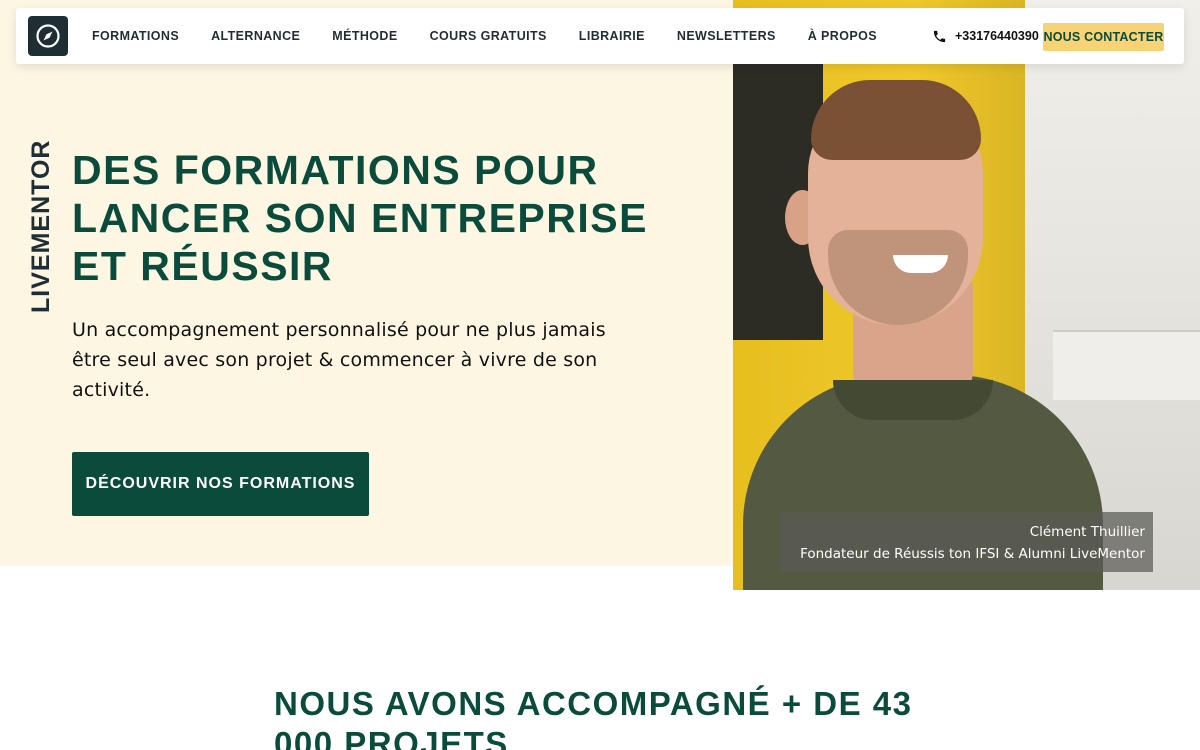 This screenshot has height=750, width=1200. Describe the element at coordinates (842, 36) in the screenshot. I see `nav-link-a-propos: À PROPOS` at that location.